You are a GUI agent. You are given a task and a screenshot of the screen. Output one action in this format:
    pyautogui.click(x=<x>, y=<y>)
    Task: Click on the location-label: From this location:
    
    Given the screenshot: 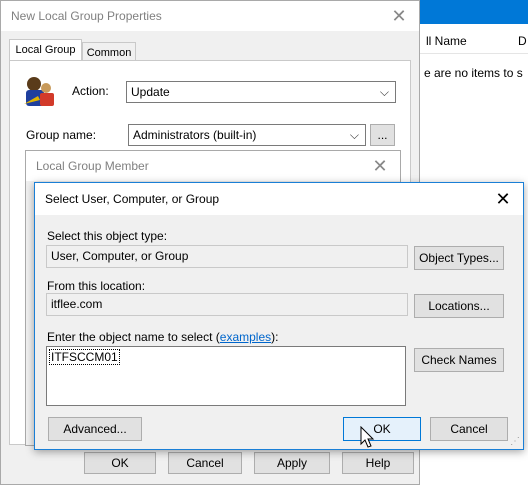 What is the action you would take?
    pyautogui.click(x=96, y=286)
    